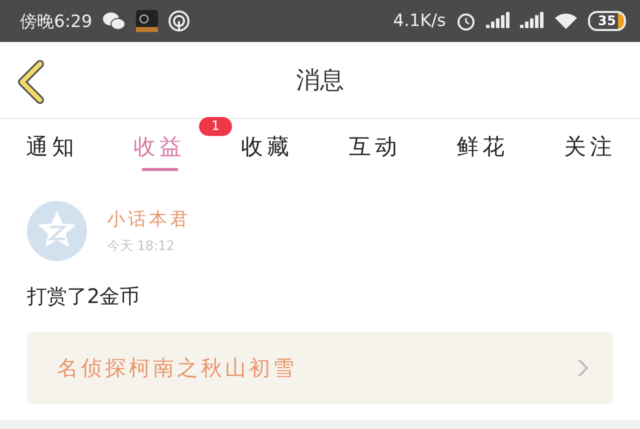 This screenshot has width=640, height=429. I want to click on battery-level: 35, so click(607, 21).